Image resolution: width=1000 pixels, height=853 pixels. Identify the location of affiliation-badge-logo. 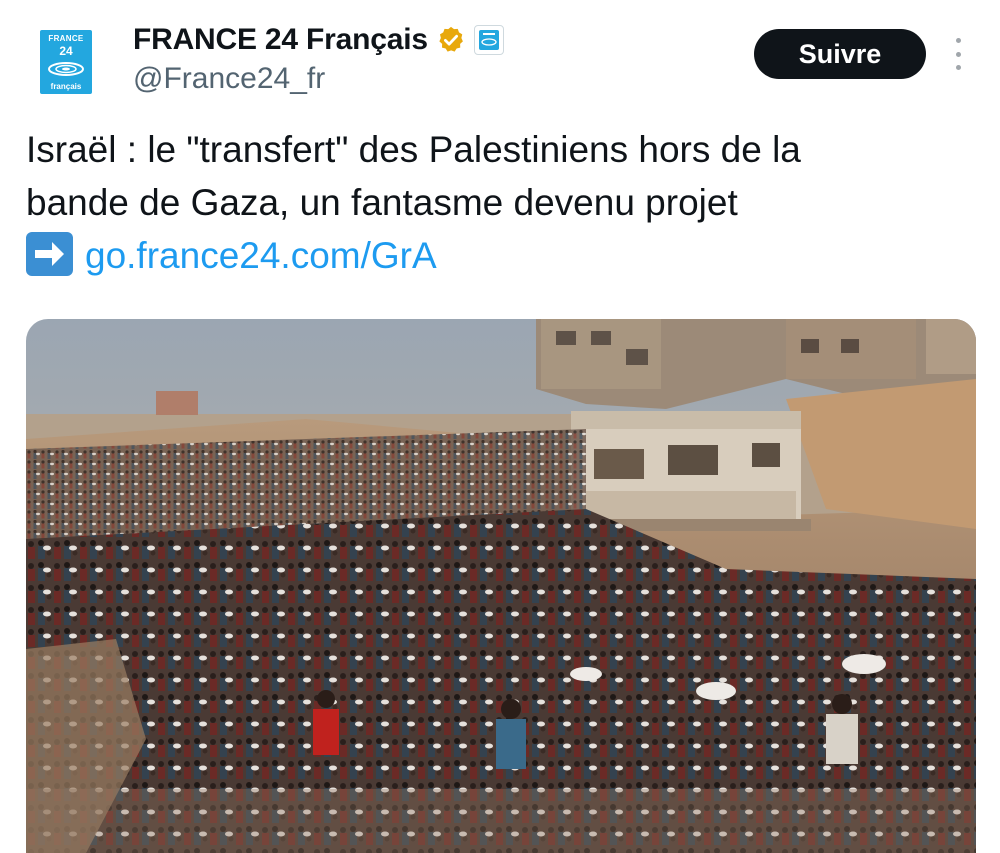
(488, 40).